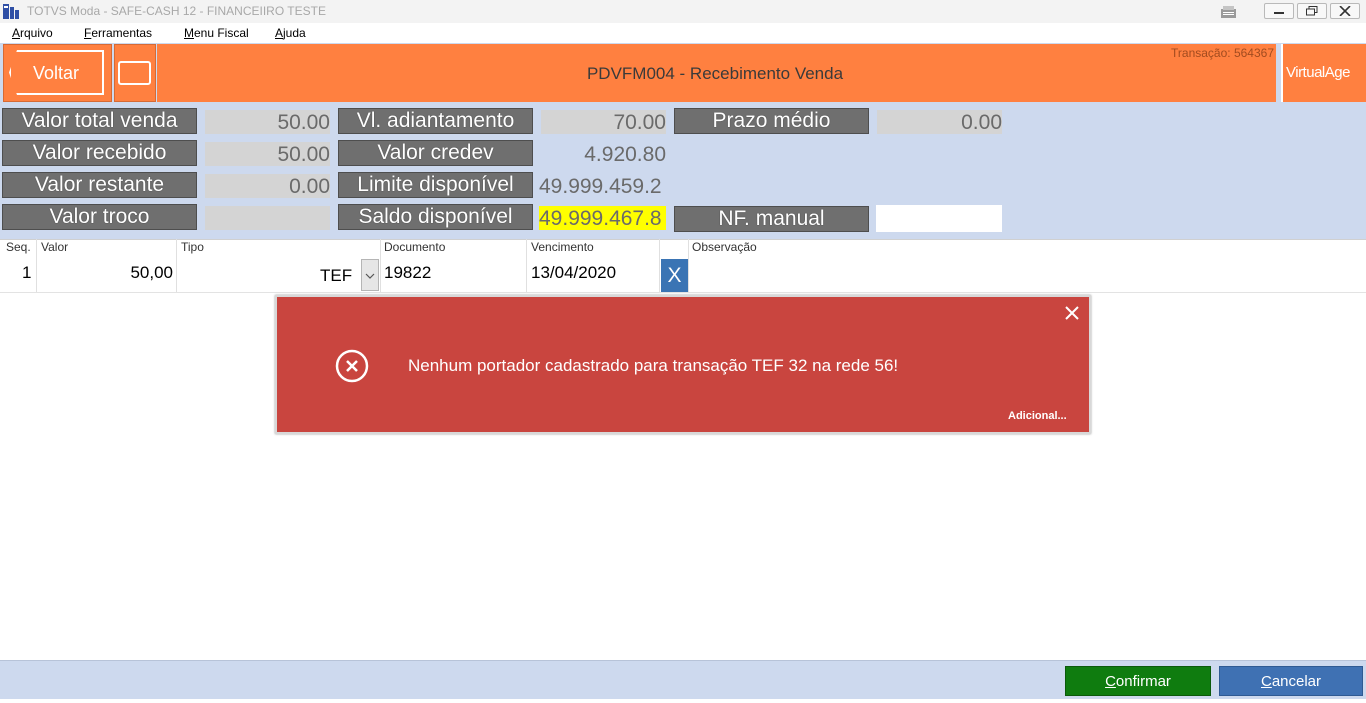 This screenshot has width=1366, height=703. What do you see at coordinates (1222, 53) in the screenshot?
I see `transaction-number: Transação: 564367` at bounding box center [1222, 53].